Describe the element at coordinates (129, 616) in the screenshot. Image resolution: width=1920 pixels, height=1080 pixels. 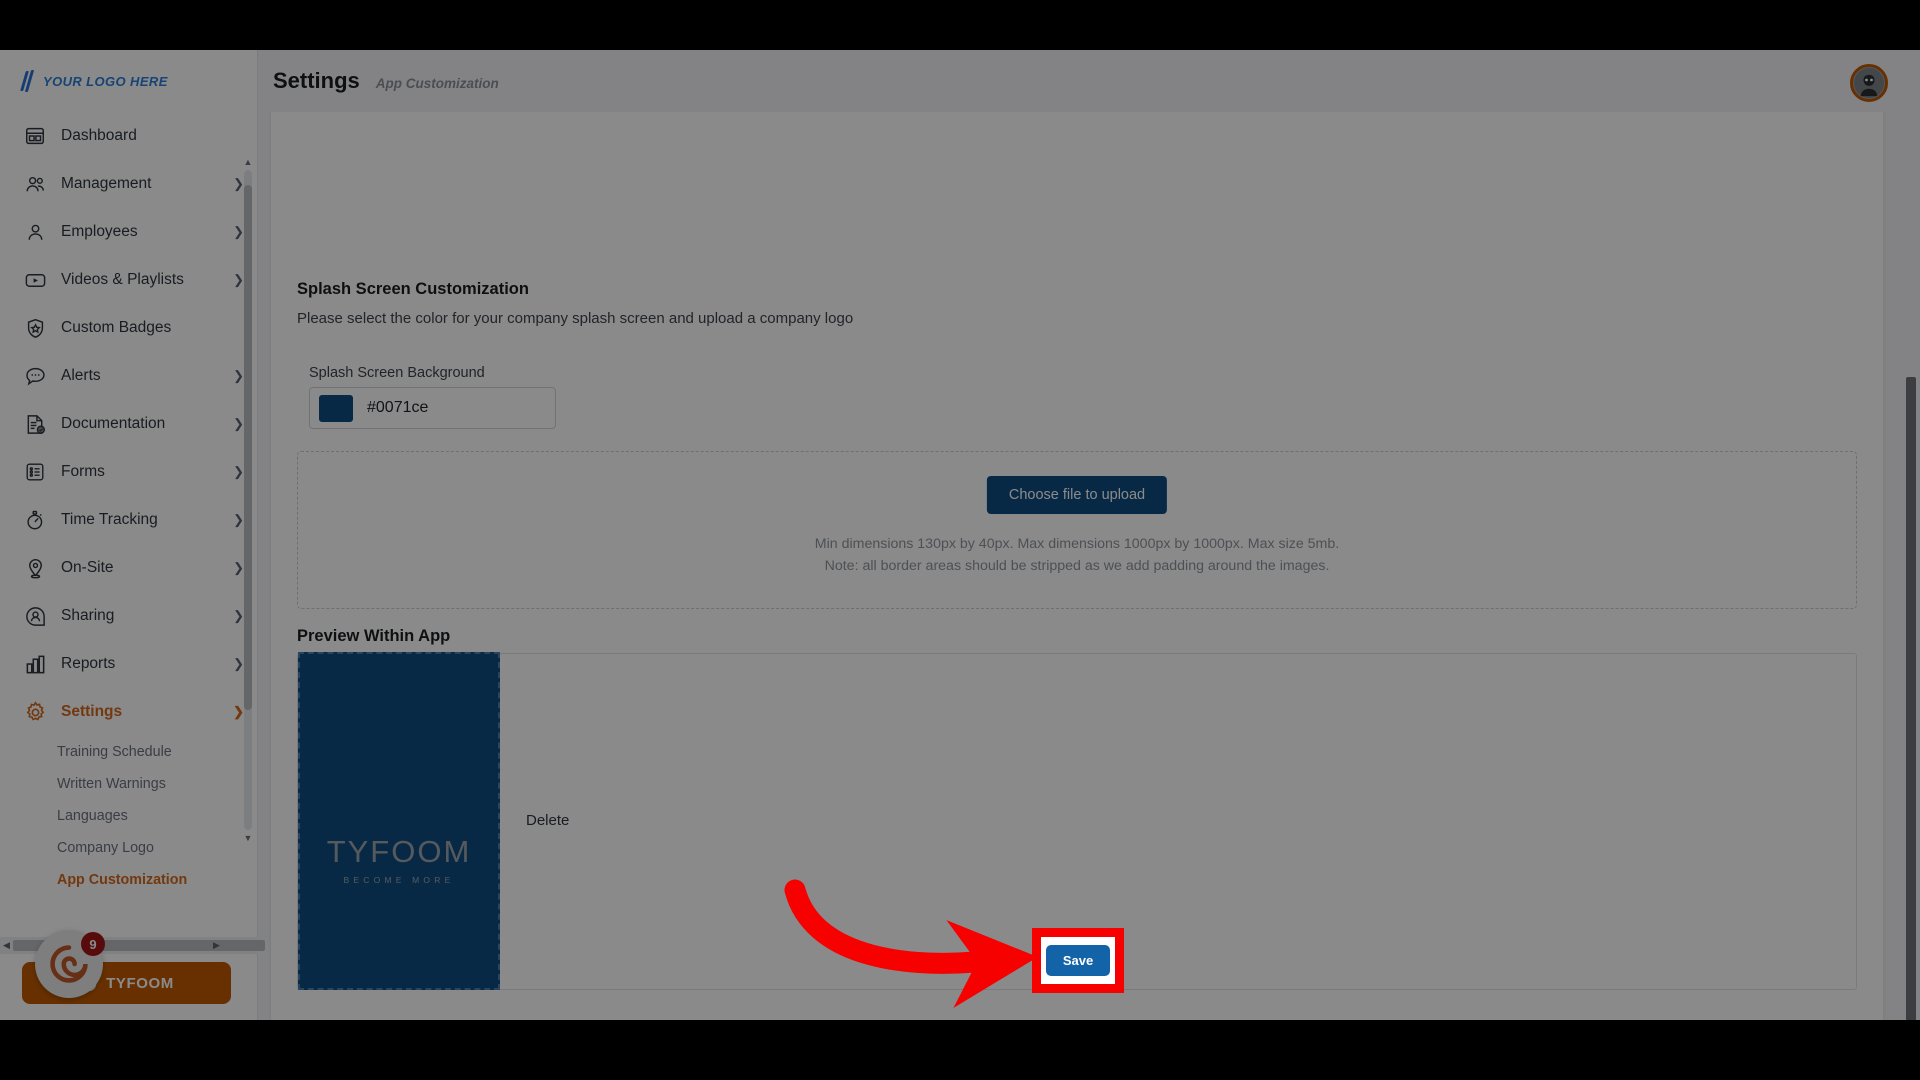
I see `sidebar-item-sharing: Sharing ❯` at that location.